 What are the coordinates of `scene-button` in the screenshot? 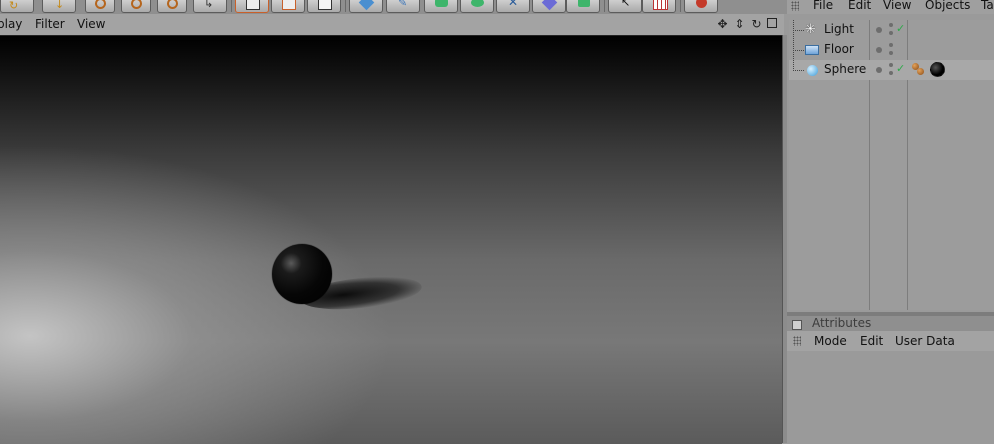 It's located at (549, 6).